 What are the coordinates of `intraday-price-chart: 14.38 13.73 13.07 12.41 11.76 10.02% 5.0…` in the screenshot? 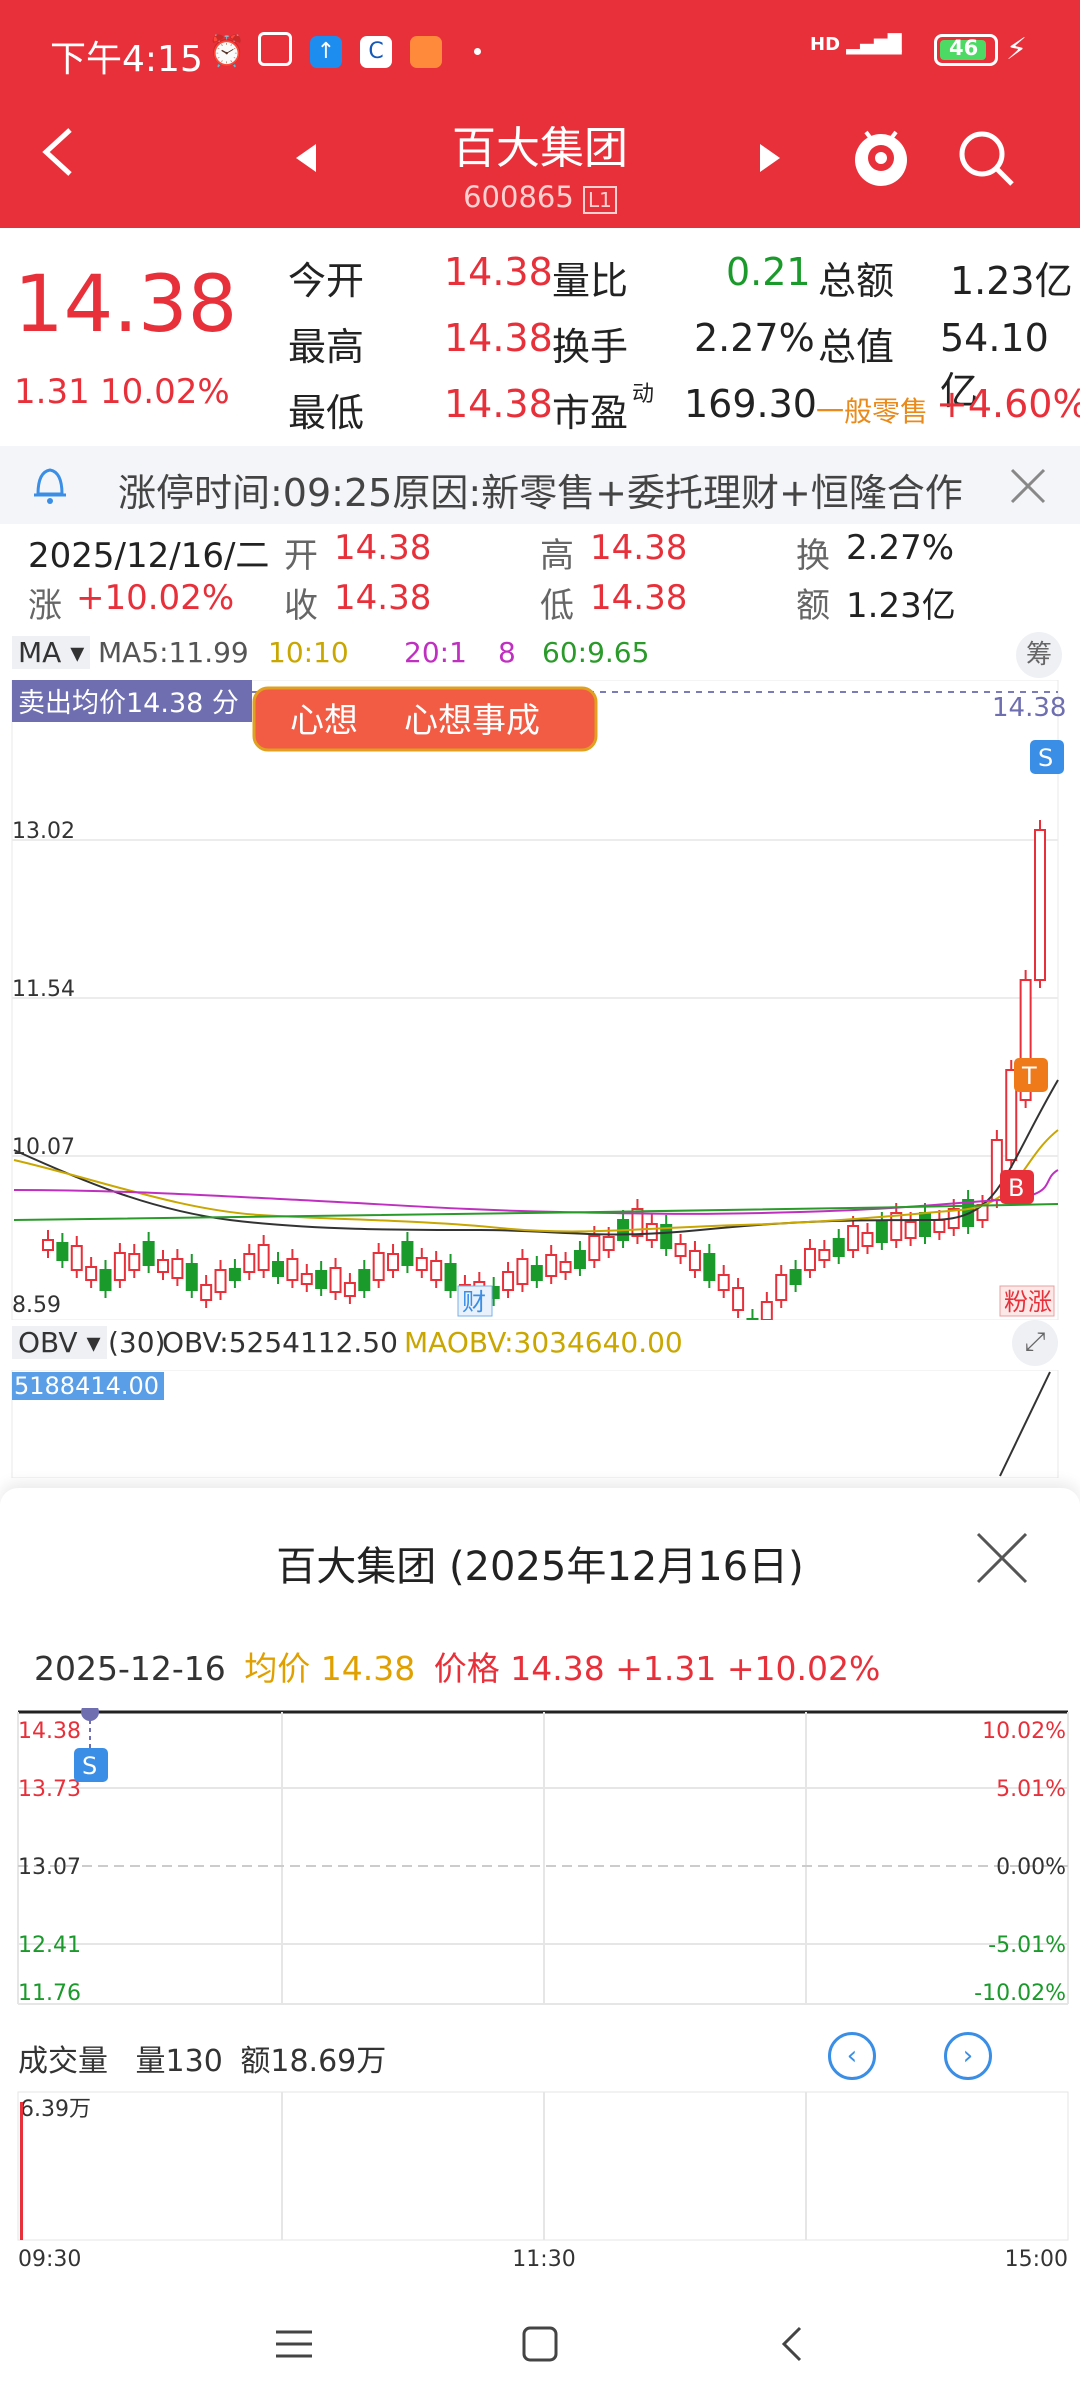 It's located at (540, 1858).